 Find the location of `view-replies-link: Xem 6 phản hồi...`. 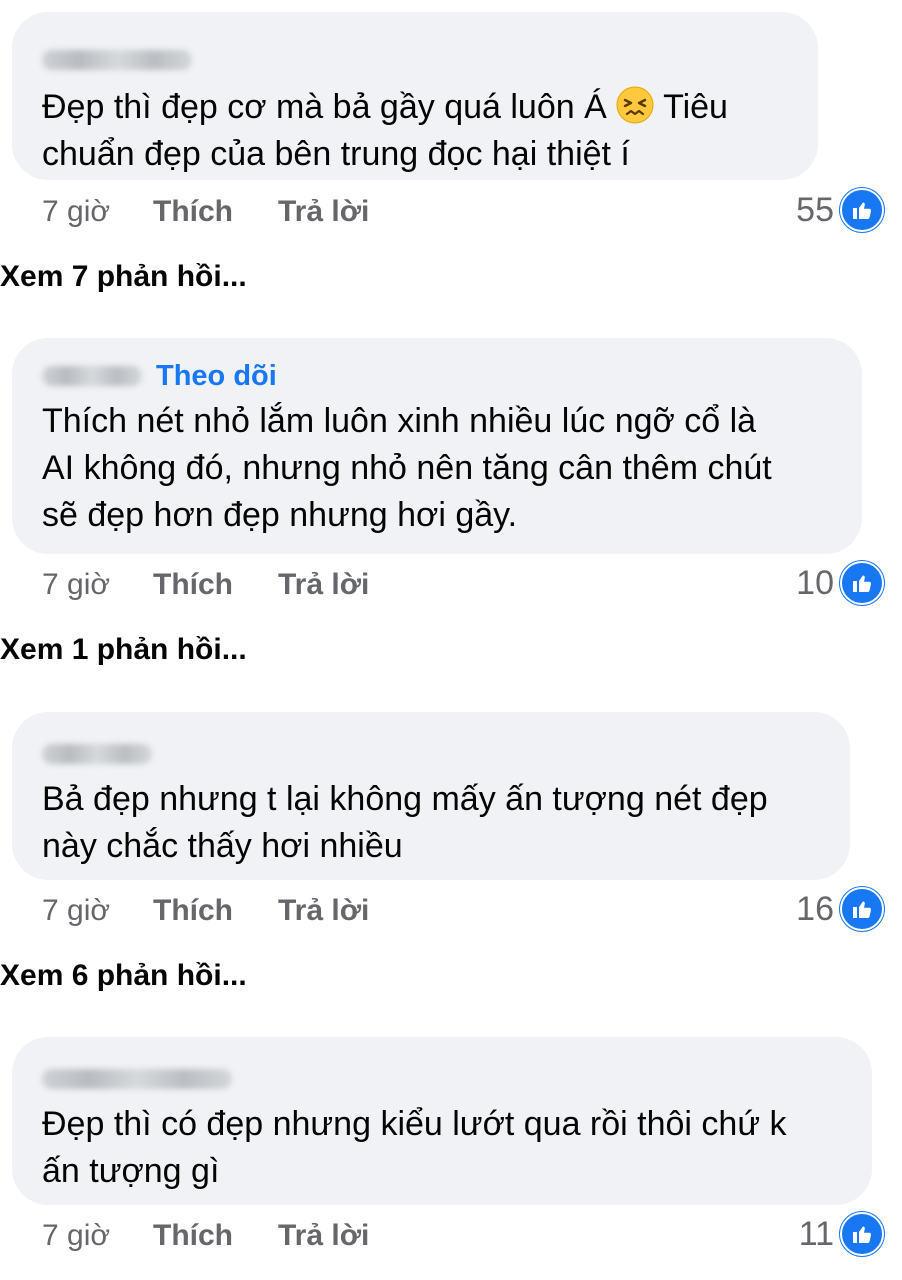

view-replies-link: Xem 6 phản hồi... is located at coordinates (123, 976).